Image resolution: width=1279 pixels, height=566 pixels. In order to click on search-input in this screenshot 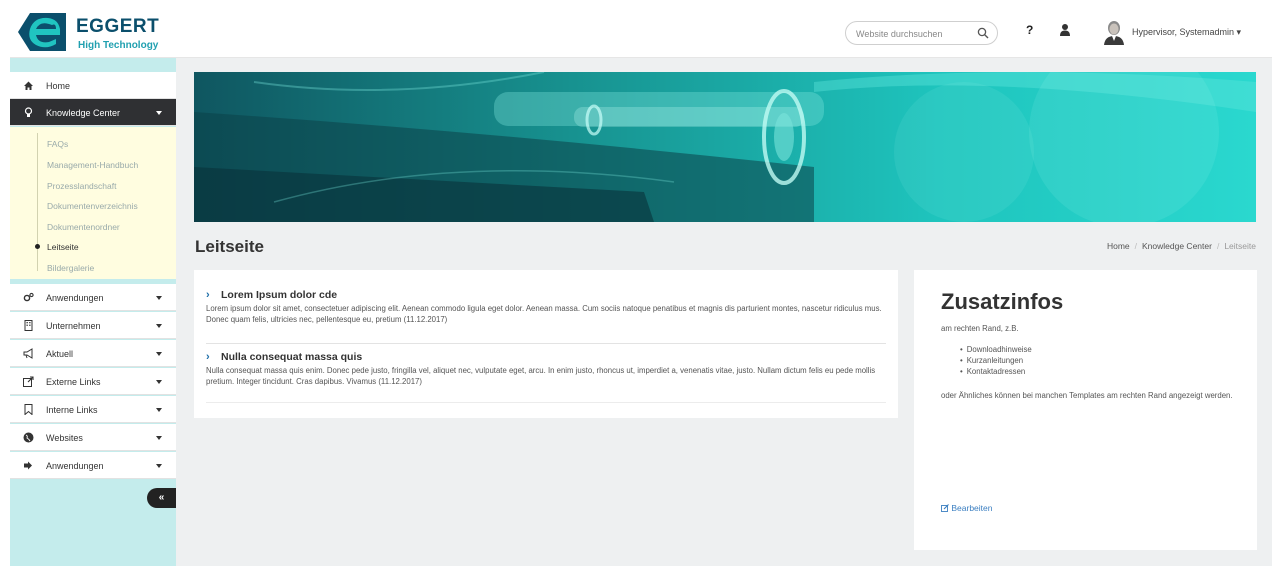, I will do `click(911, 33)`.